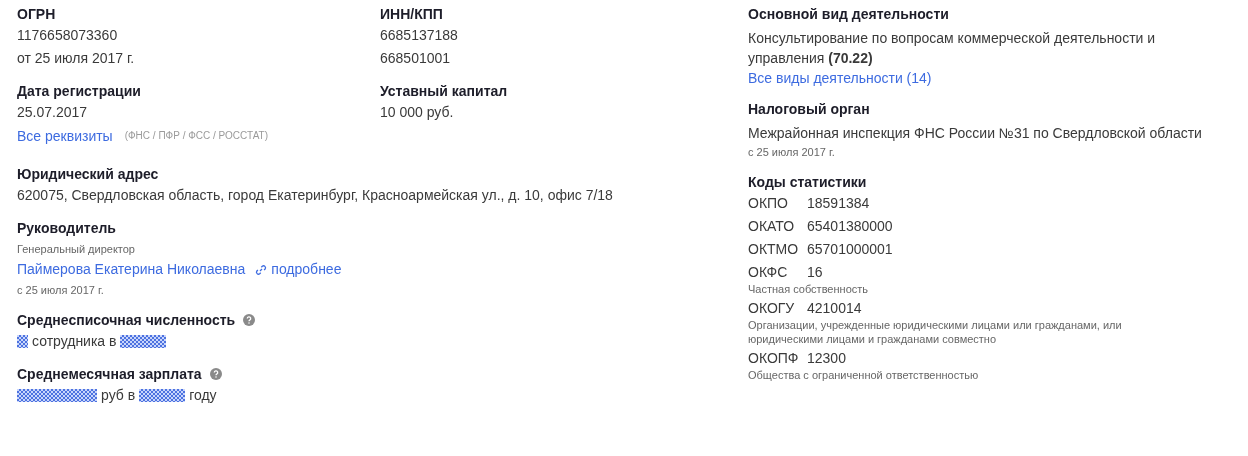 The width and height of the screenshot is (1248, 456). What do you see at coordinates (774, 249) in the screenshot?
I see `code-label: ОКТМО` at bounding box center [774, 249].